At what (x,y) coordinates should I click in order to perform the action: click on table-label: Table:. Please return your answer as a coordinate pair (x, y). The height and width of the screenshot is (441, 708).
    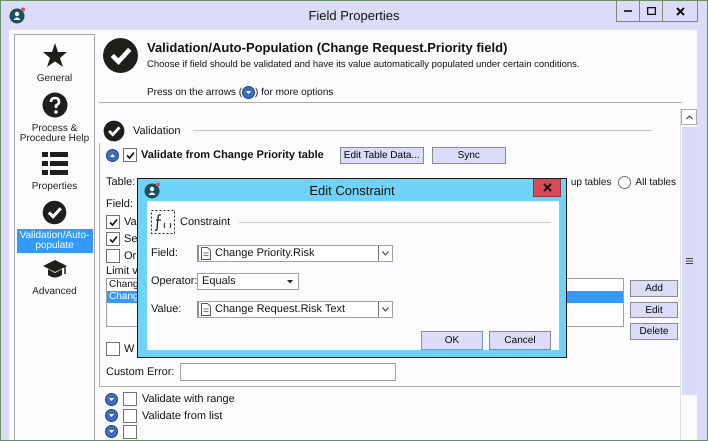
    Looking at the image, I should click on (121, 182).